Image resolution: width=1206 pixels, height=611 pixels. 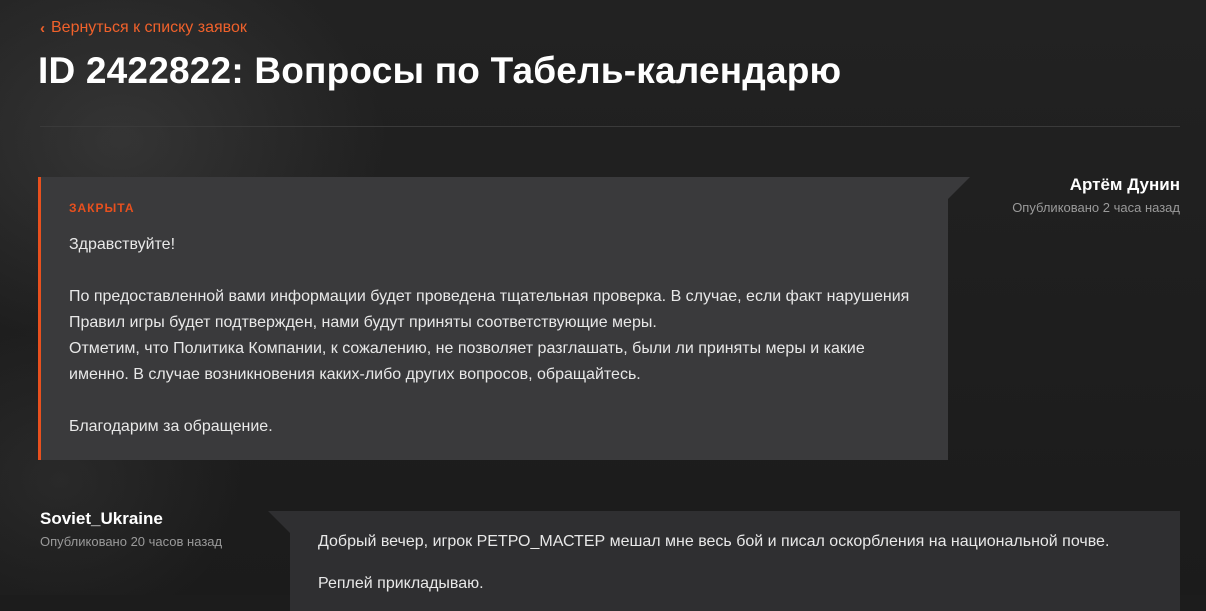 What do you see at coordinates (171, 426) in the screenshot?
I see `message-line: Благодарим за обращение.` at bounding box center [171, 426].